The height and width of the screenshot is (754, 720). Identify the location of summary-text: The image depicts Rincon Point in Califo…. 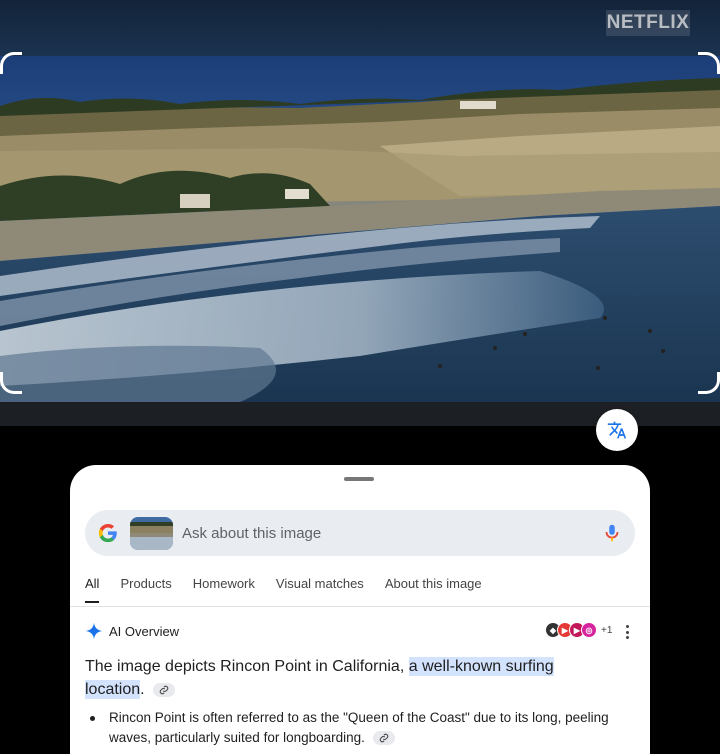
(247, 666).